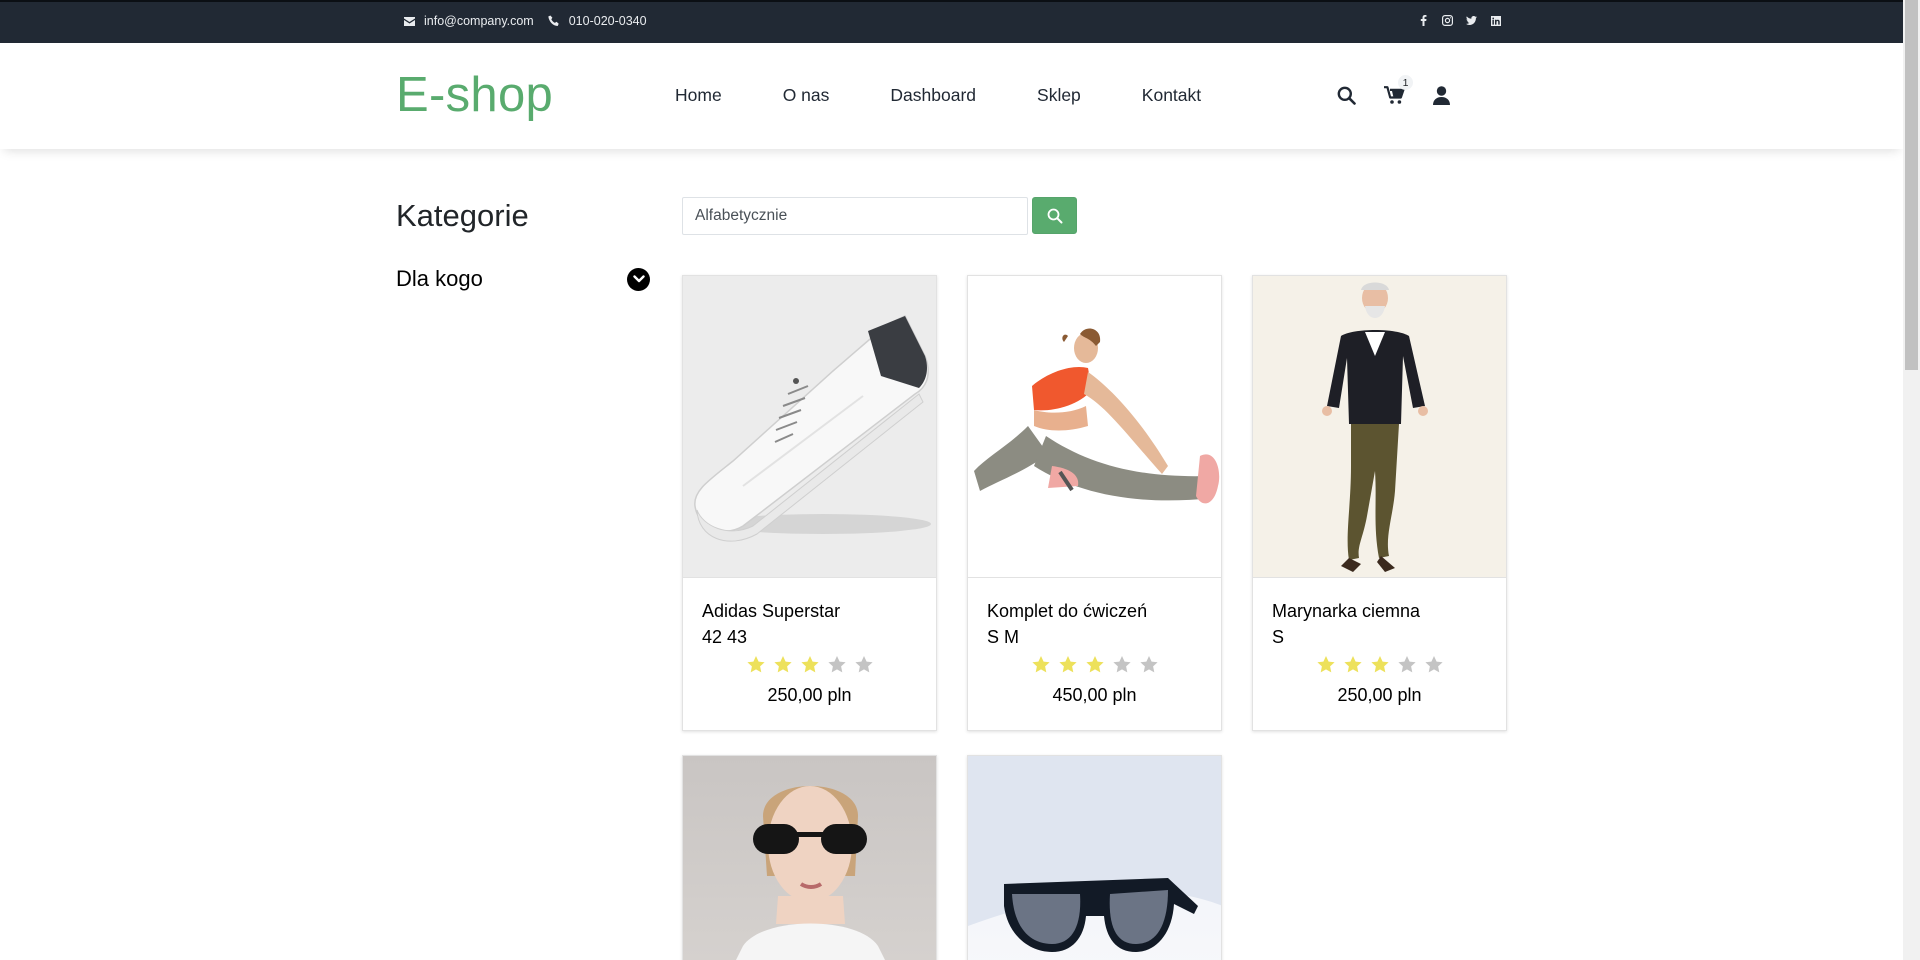 This screenshot has height=960, width=1920. Describe the element at coordinates (1094, 611) in the screenshot. I see `product-name: Komplet do ćwiczeń` at that location.